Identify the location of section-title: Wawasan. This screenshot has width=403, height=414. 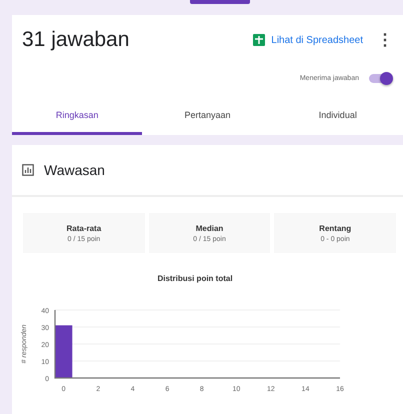
(74, 170).